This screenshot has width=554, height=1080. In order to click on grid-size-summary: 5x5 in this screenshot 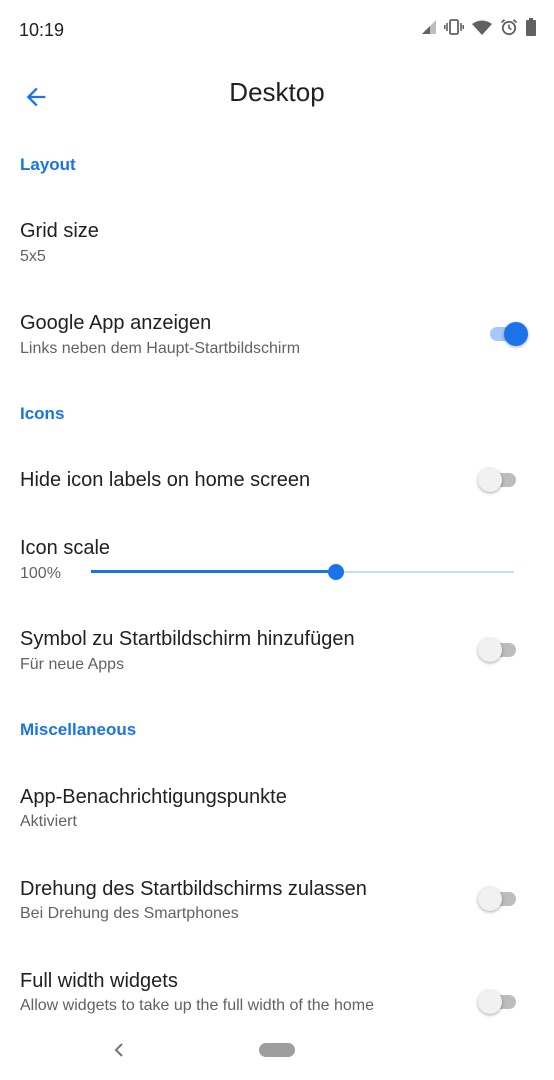, I will do `click(33, 256)`.